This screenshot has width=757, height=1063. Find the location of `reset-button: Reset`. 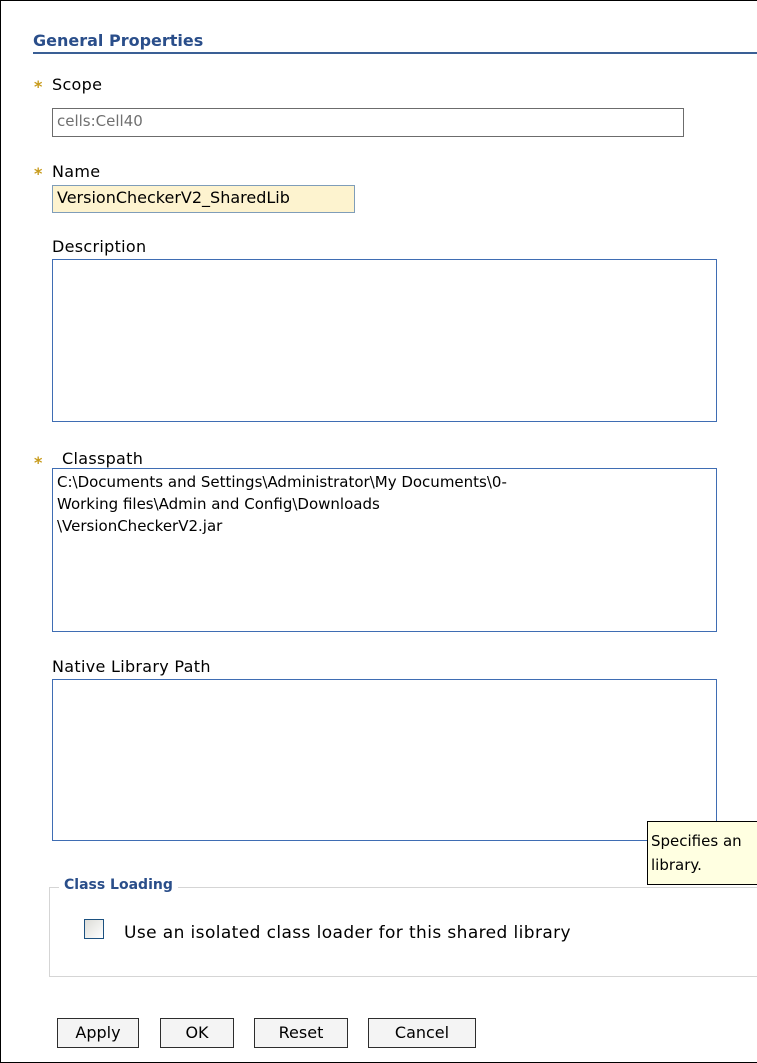

reset-button: Reset is located at coordinates (301, 1033).